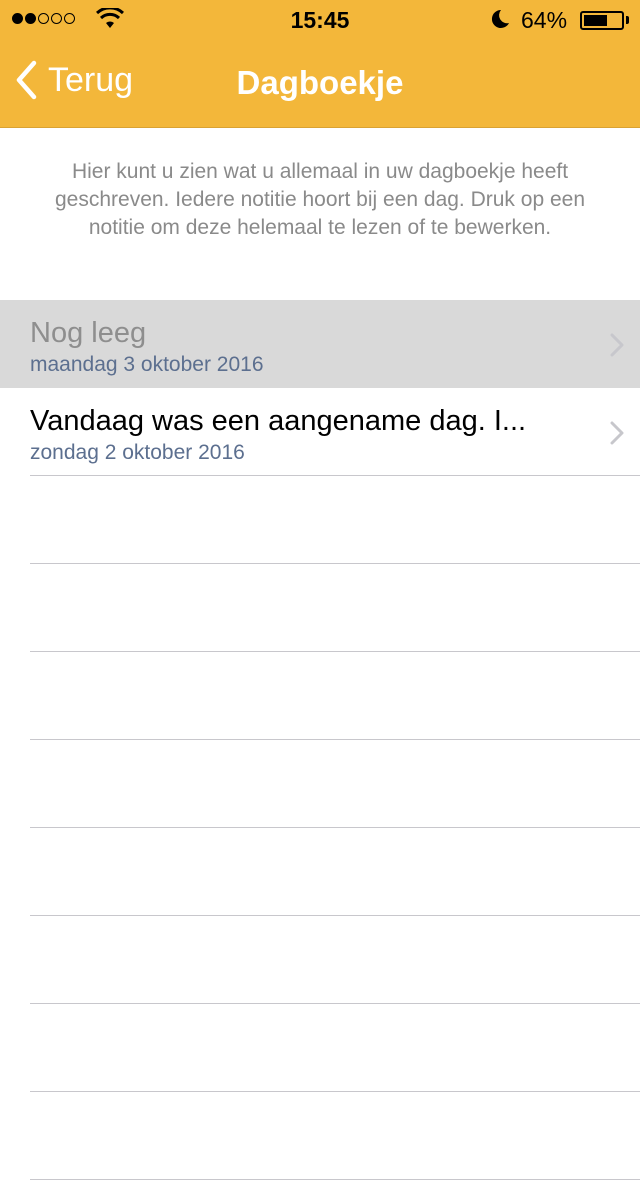  Describe the element at coordinates (320, 20) in the screenshot. I see `status-bar: 15:45 64%` at that location.